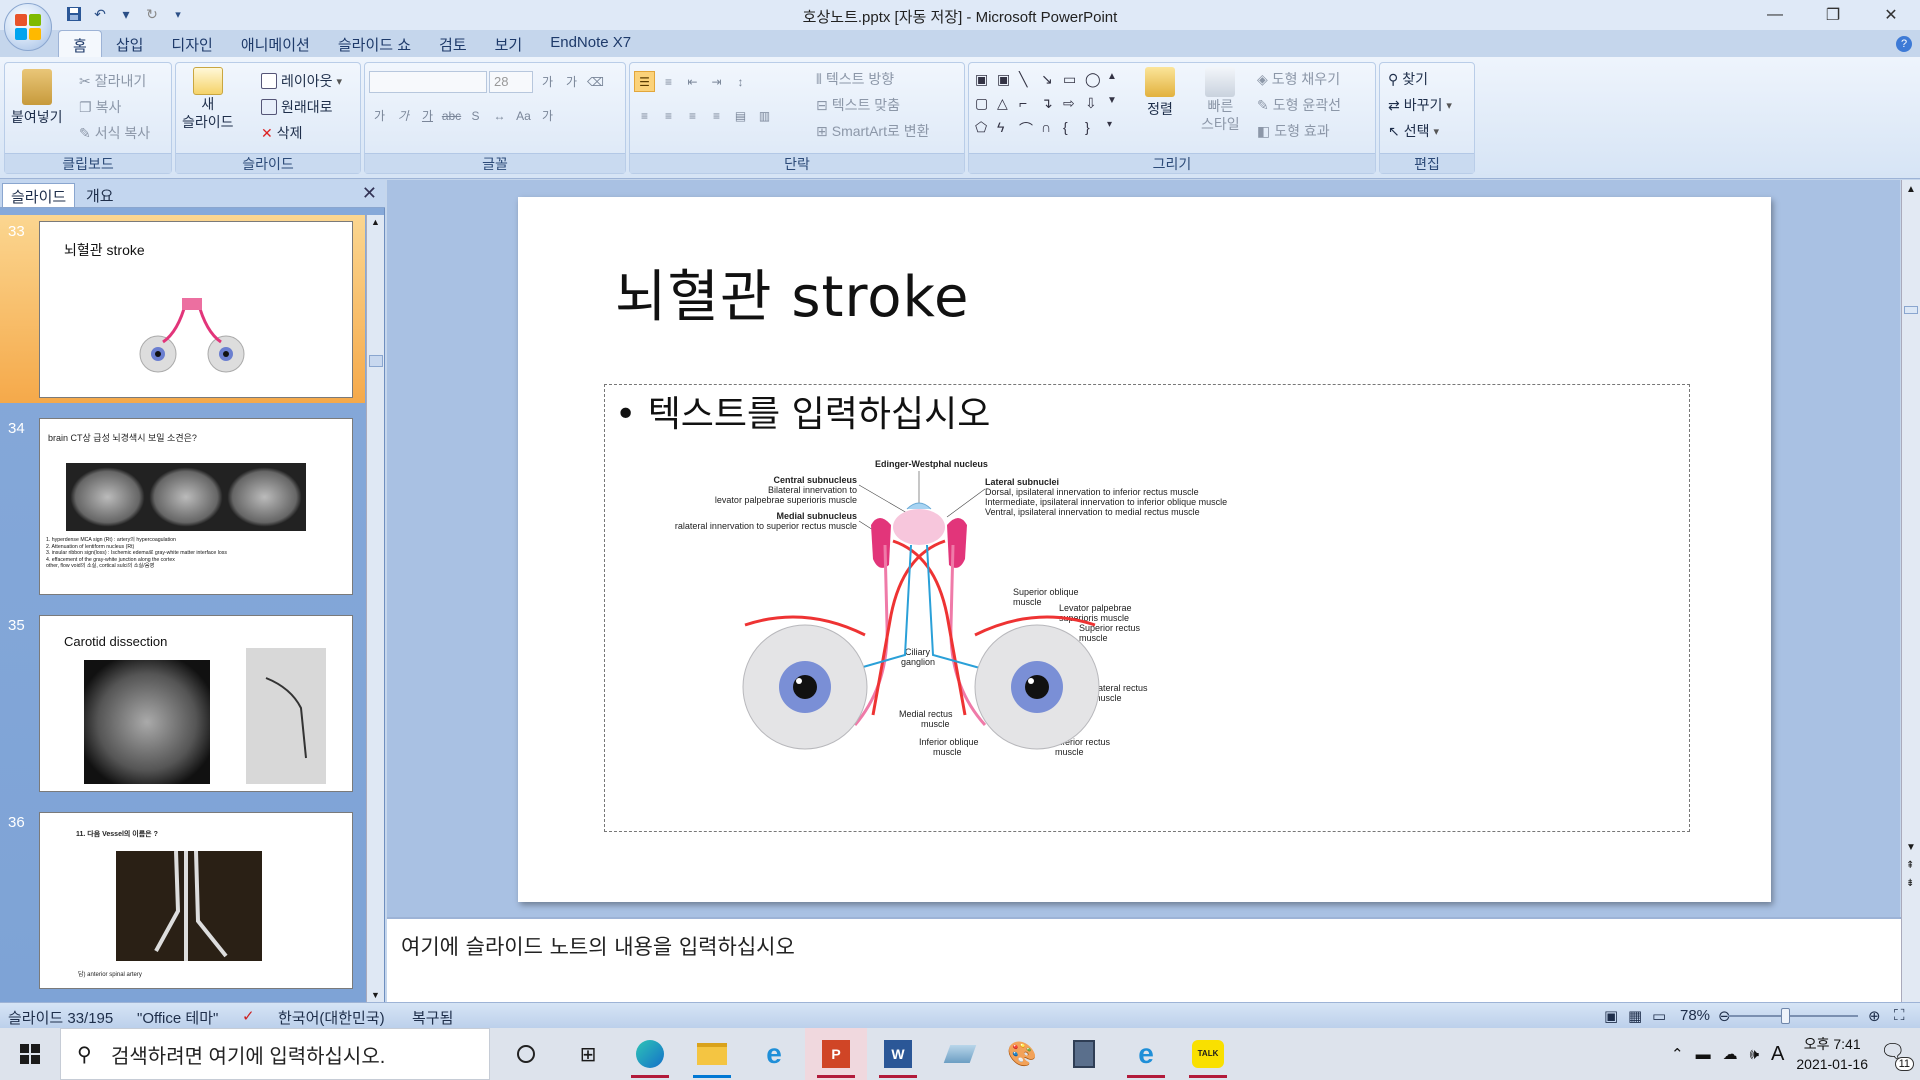 Image resolution: width=1920 pixels, height=1080 pixels. What do you see at coordinates (1074, 131) in the screenshot?
I see `left-brace-shape-icon: {` at bounding box center [1074, 131].